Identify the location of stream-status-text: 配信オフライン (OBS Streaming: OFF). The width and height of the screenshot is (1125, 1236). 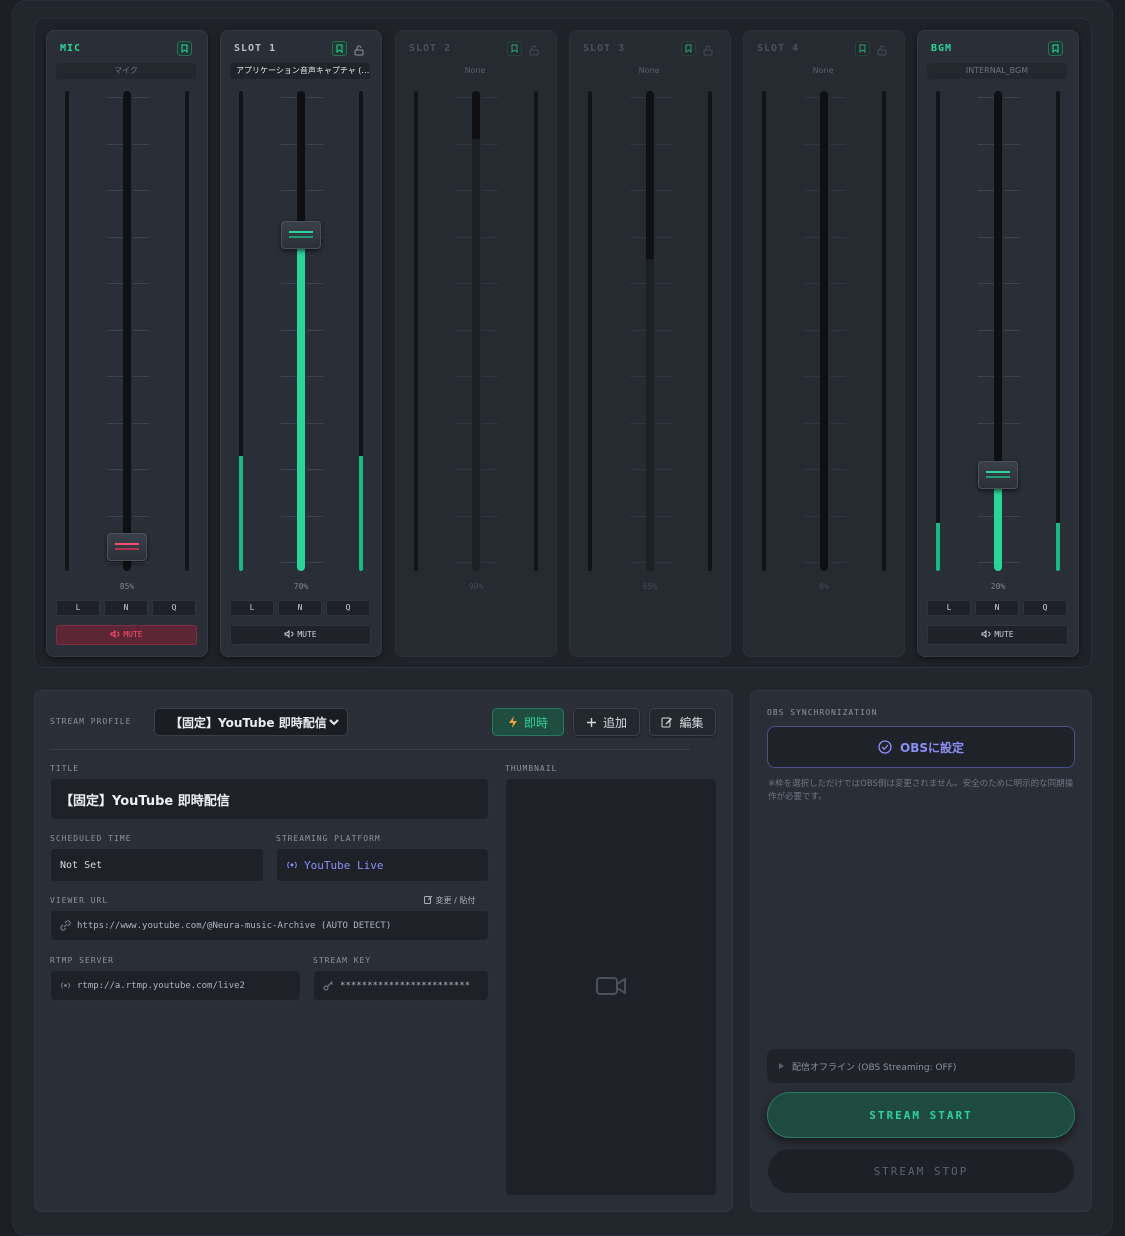
(874, 1067).